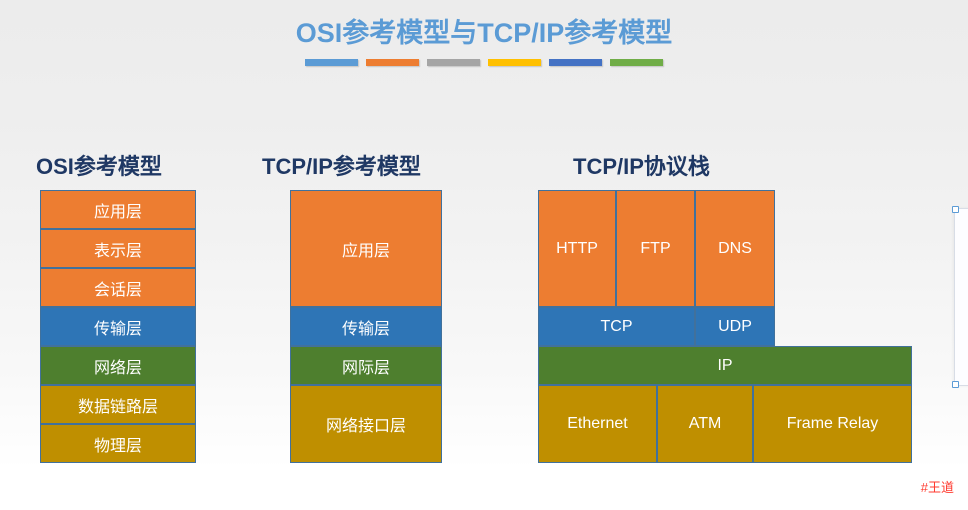  I want to click on accent-bar-green, so click(636, 62).